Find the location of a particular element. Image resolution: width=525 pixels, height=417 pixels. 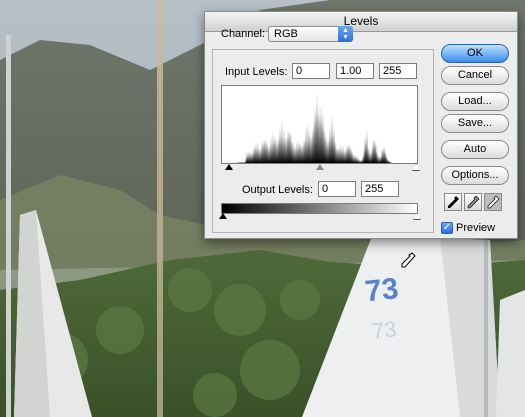

ok-button: OK is located at coordinates (475, 53).